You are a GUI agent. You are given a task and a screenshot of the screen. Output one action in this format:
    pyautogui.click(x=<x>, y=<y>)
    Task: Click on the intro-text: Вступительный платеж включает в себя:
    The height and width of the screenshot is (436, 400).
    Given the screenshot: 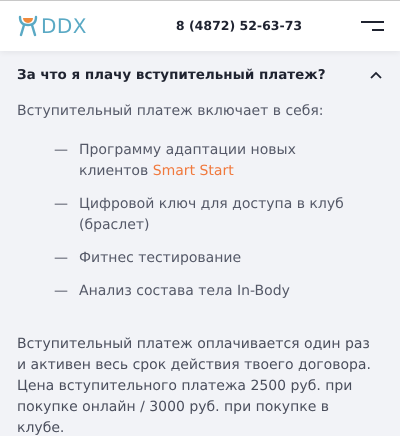 What is the action you would take?
    pyautogui.click(x=171, y=112)
    